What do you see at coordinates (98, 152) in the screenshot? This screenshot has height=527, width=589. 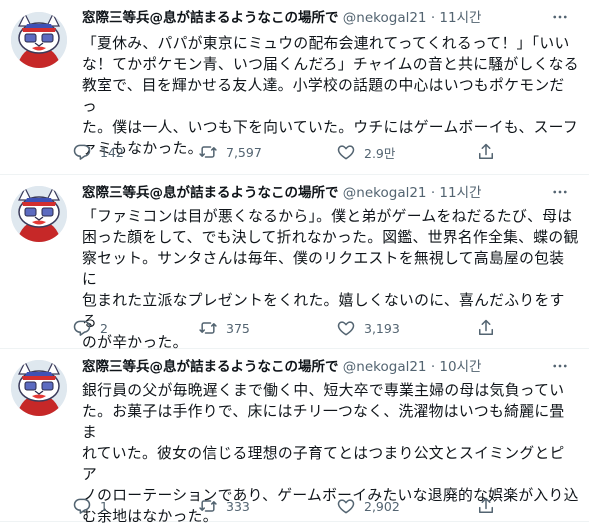 I see `reply-button: 142` at bounding box center [98, 152].